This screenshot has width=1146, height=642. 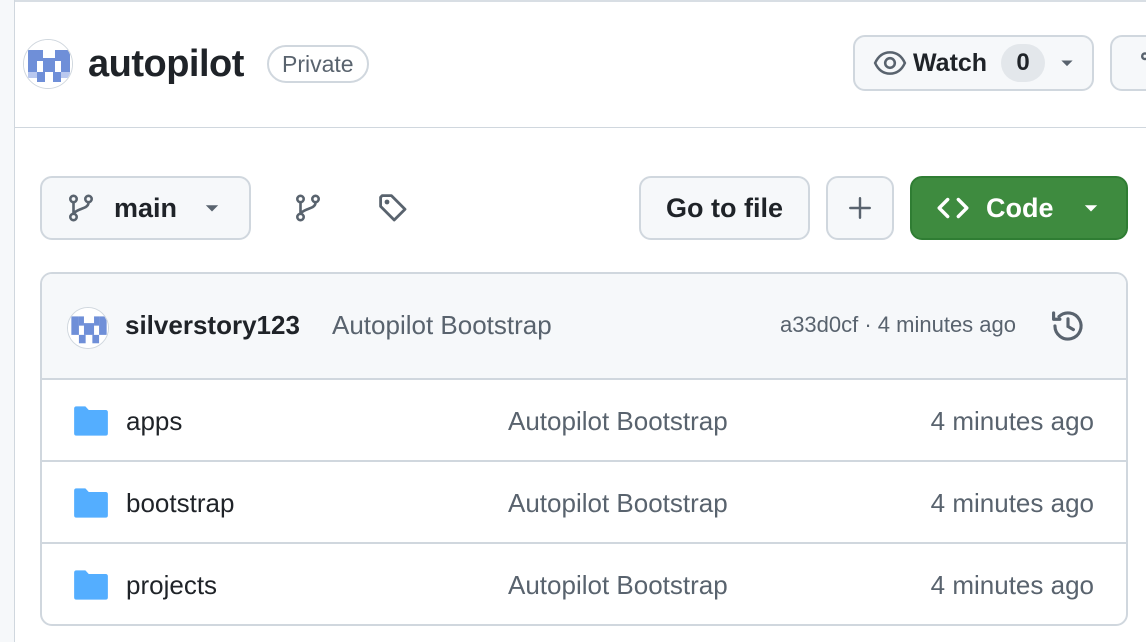 I want to click on watch-label: Watch, so click(x=950, y=62).